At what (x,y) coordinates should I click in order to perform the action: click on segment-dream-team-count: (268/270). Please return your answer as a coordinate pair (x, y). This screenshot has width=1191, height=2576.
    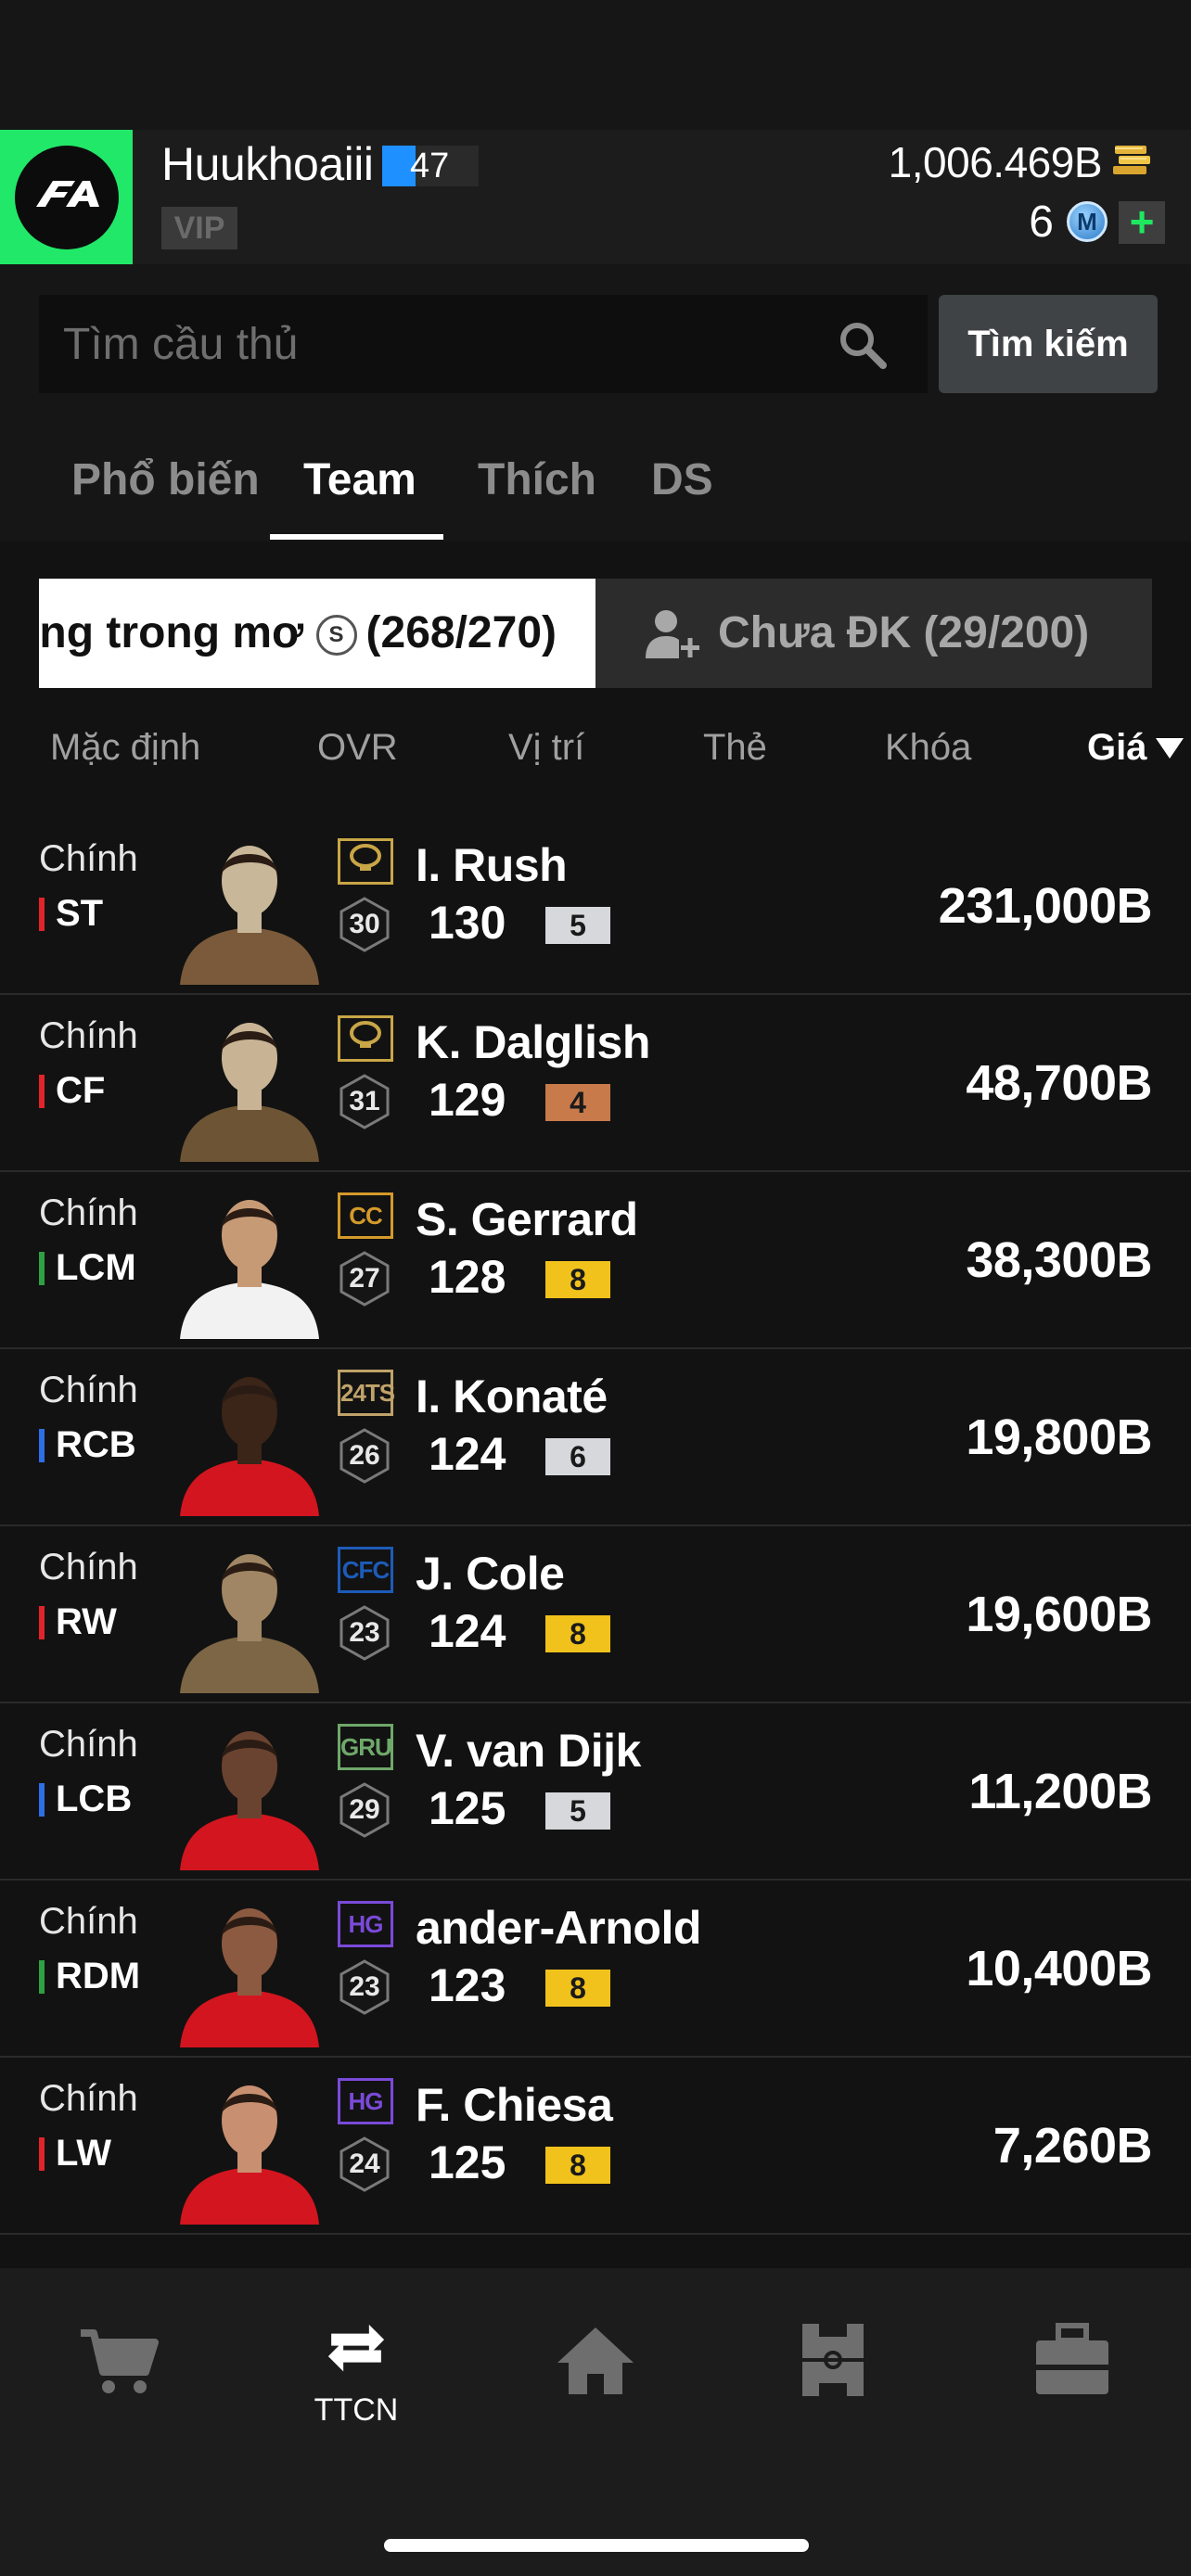
    Looking at the image, I should click on (461, 632).